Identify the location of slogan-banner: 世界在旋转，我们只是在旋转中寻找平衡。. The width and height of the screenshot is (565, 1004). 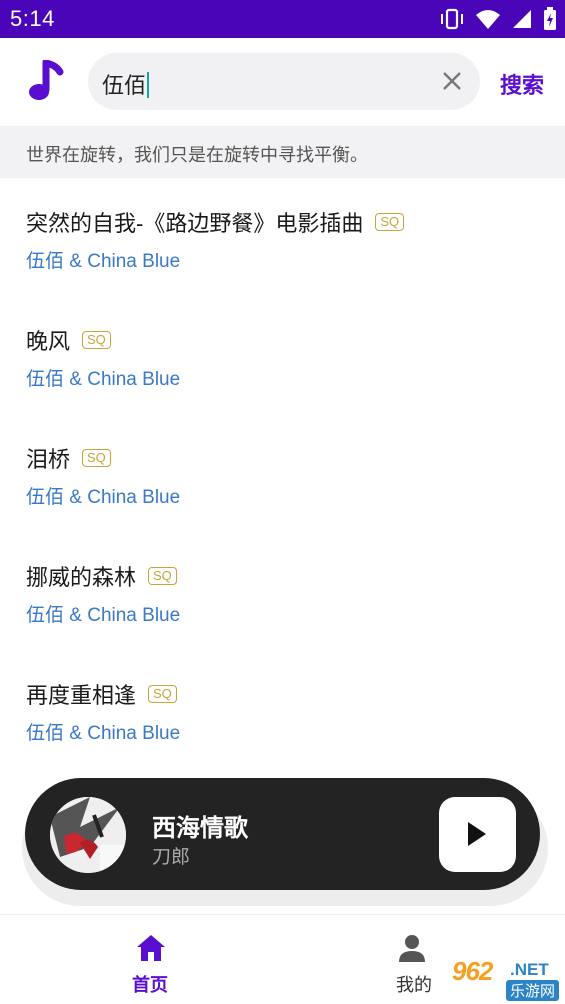
(282, 152).